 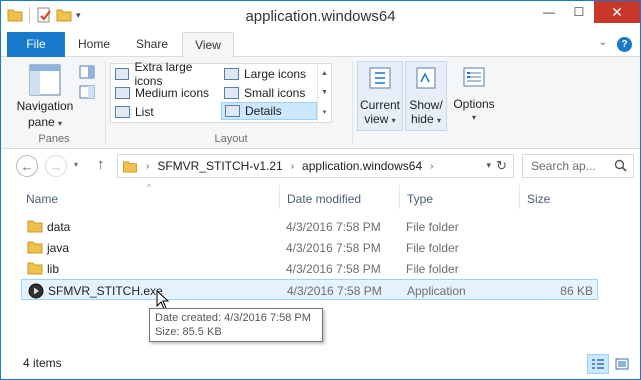 What do you see at coordinates (42, 199) in the screenshot?
I see `column-name: Name` at bounding box center [42, 199].